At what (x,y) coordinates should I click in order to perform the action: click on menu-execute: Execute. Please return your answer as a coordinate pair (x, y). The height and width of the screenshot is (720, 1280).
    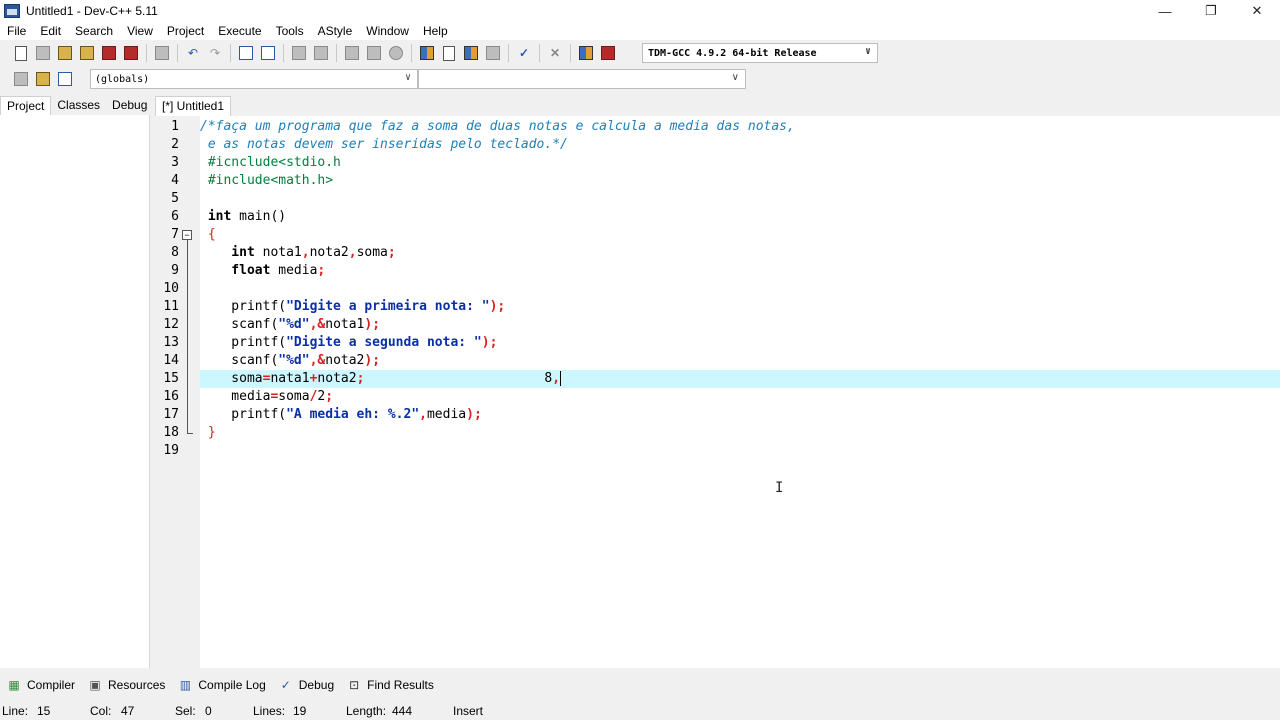
    Looking at the image, I should click on (239, 31).